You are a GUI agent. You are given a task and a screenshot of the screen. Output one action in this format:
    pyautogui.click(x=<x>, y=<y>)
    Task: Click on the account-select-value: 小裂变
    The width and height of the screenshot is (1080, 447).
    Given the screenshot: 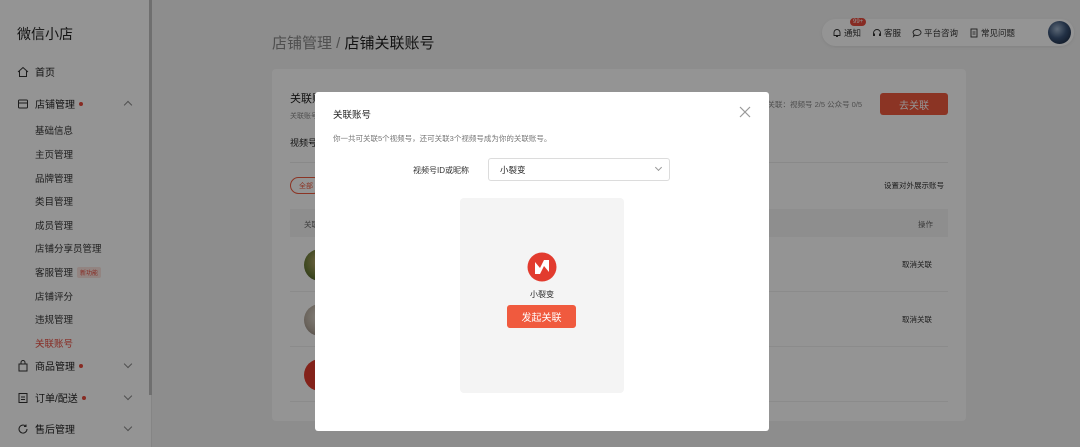 What is the action you would take?
    pyautogui.click(x=513, y=169)
    